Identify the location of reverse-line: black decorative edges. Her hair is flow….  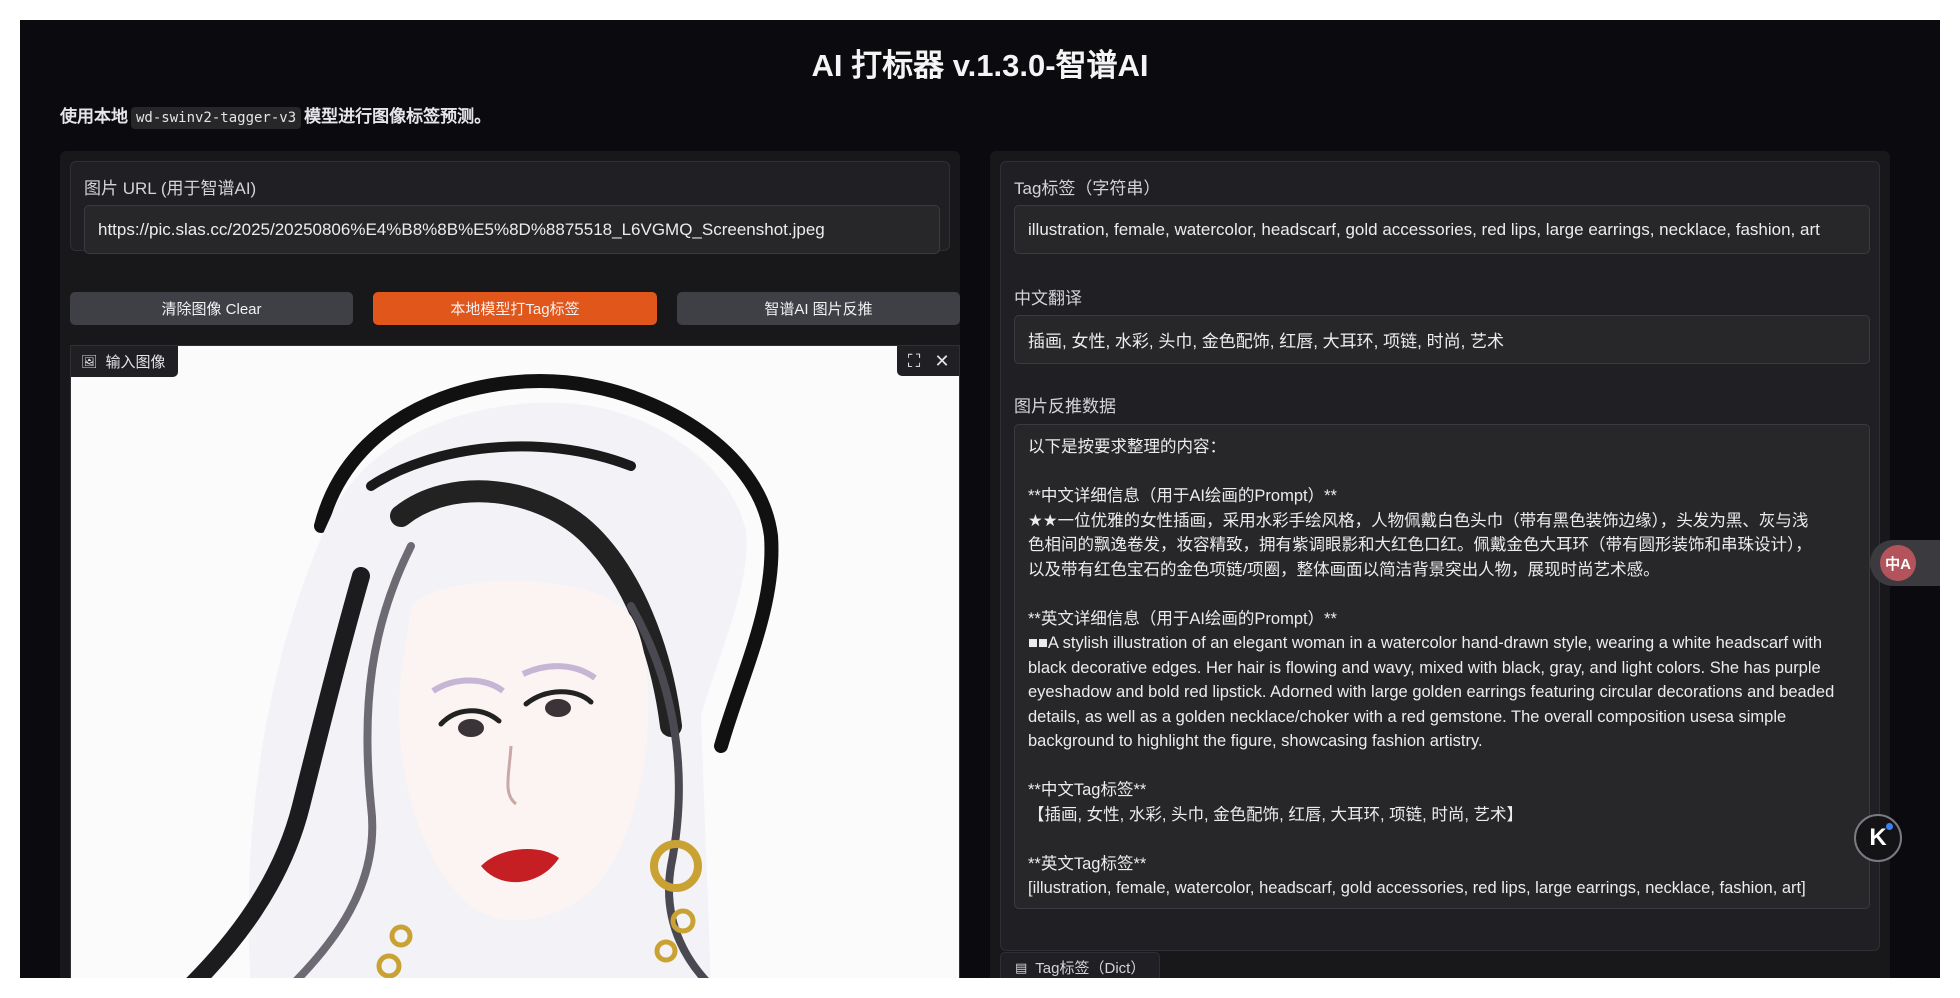
(1424, 667).